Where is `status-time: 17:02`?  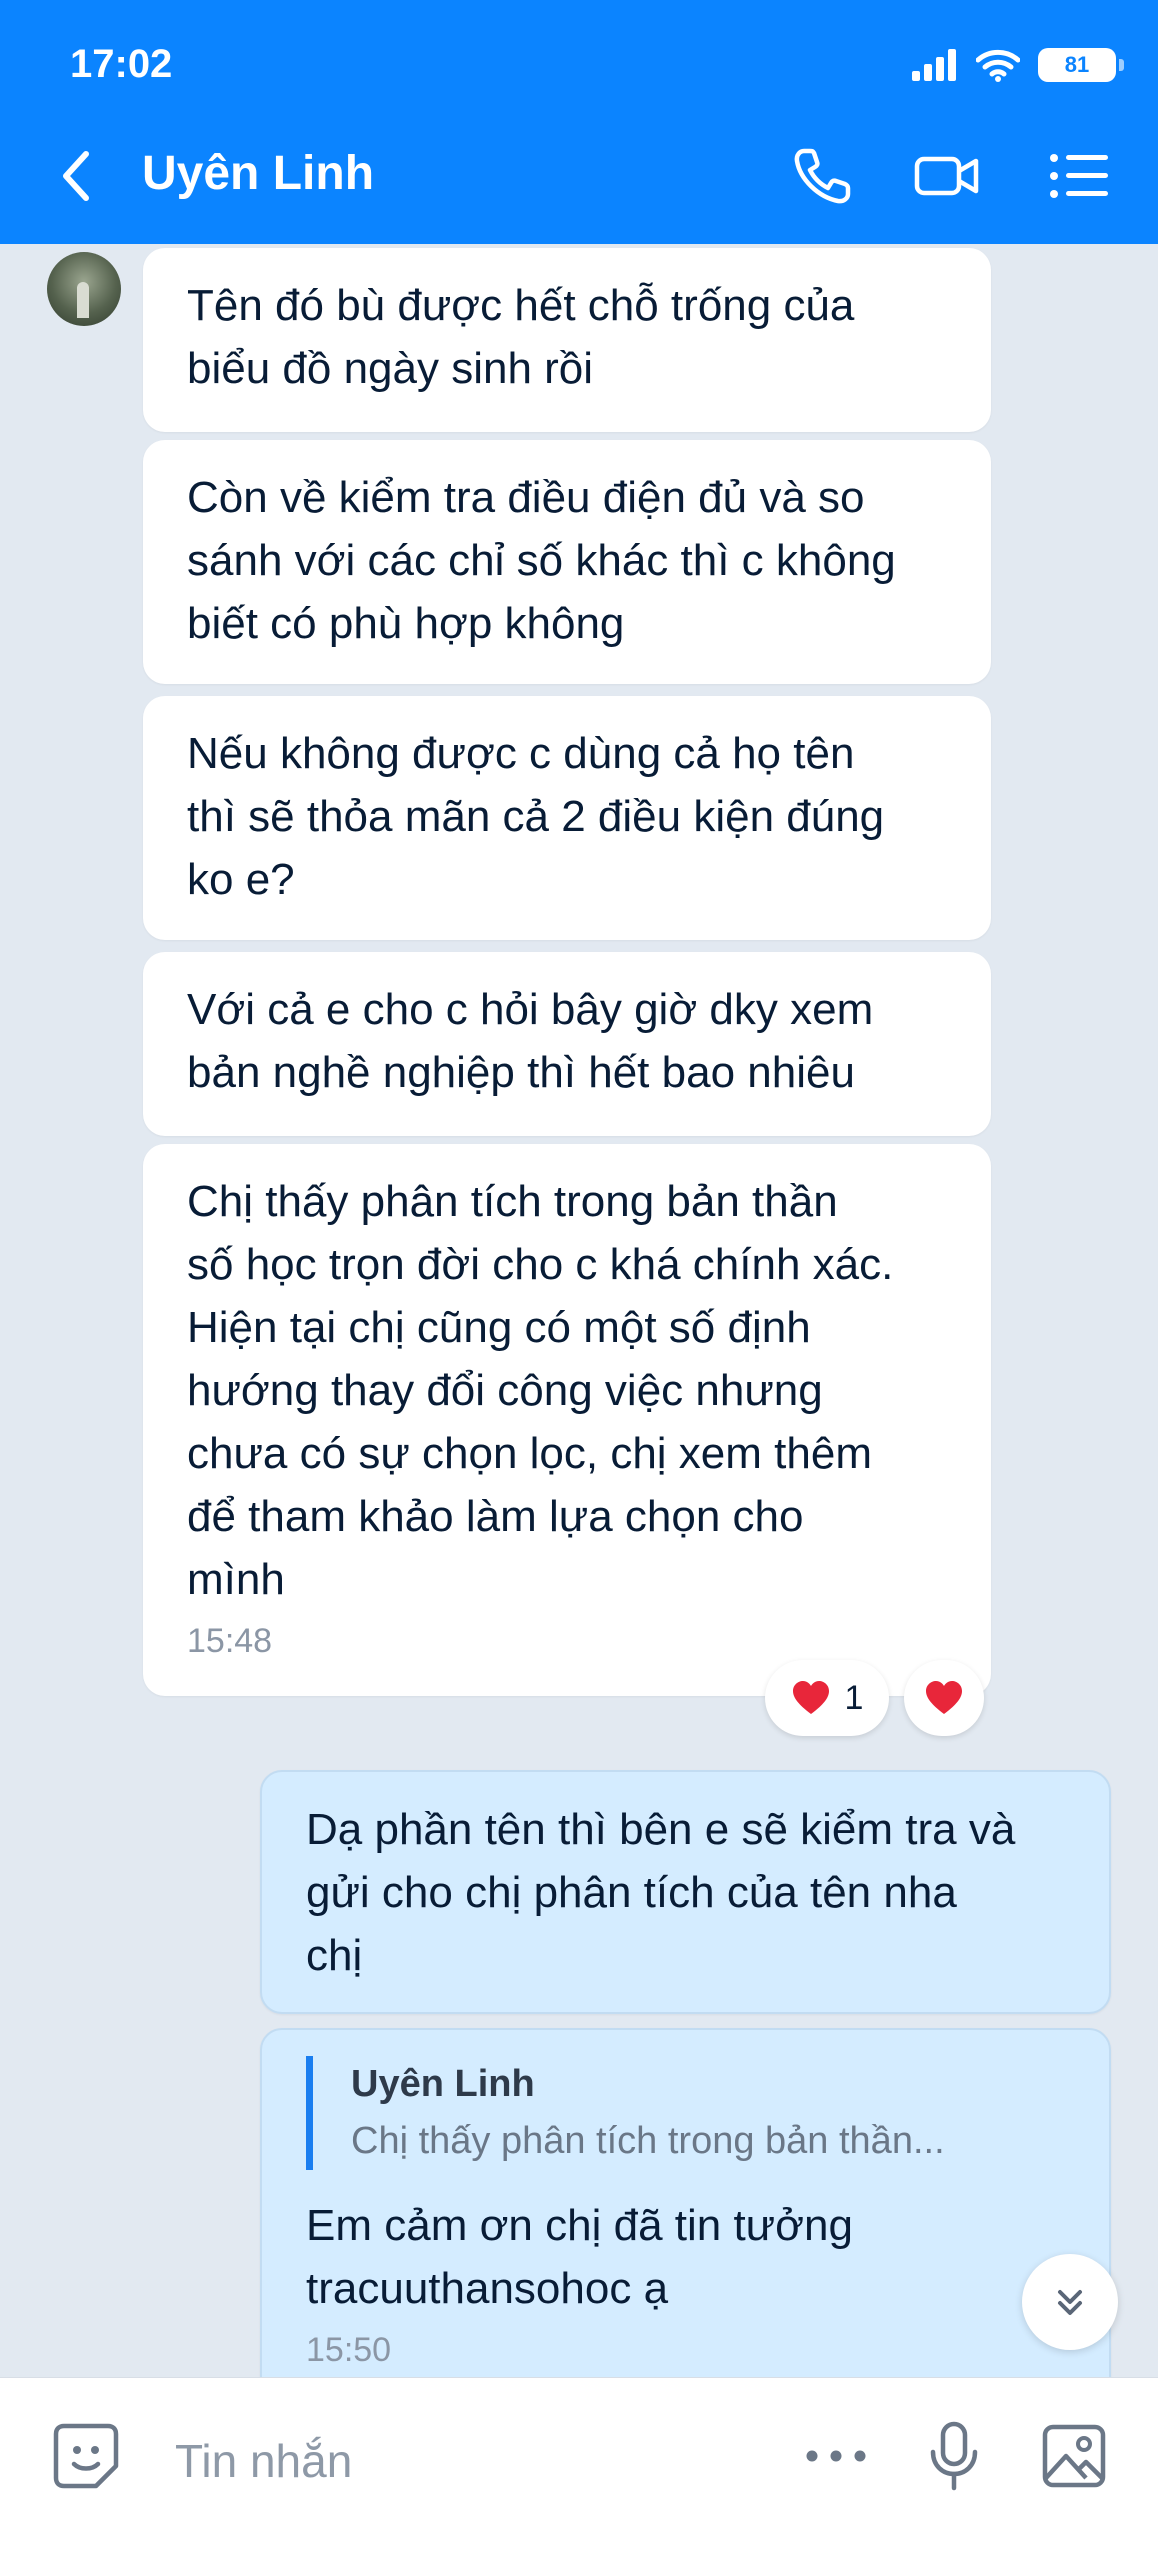
status-time: 17:02 is located at coordinates (121, 64).